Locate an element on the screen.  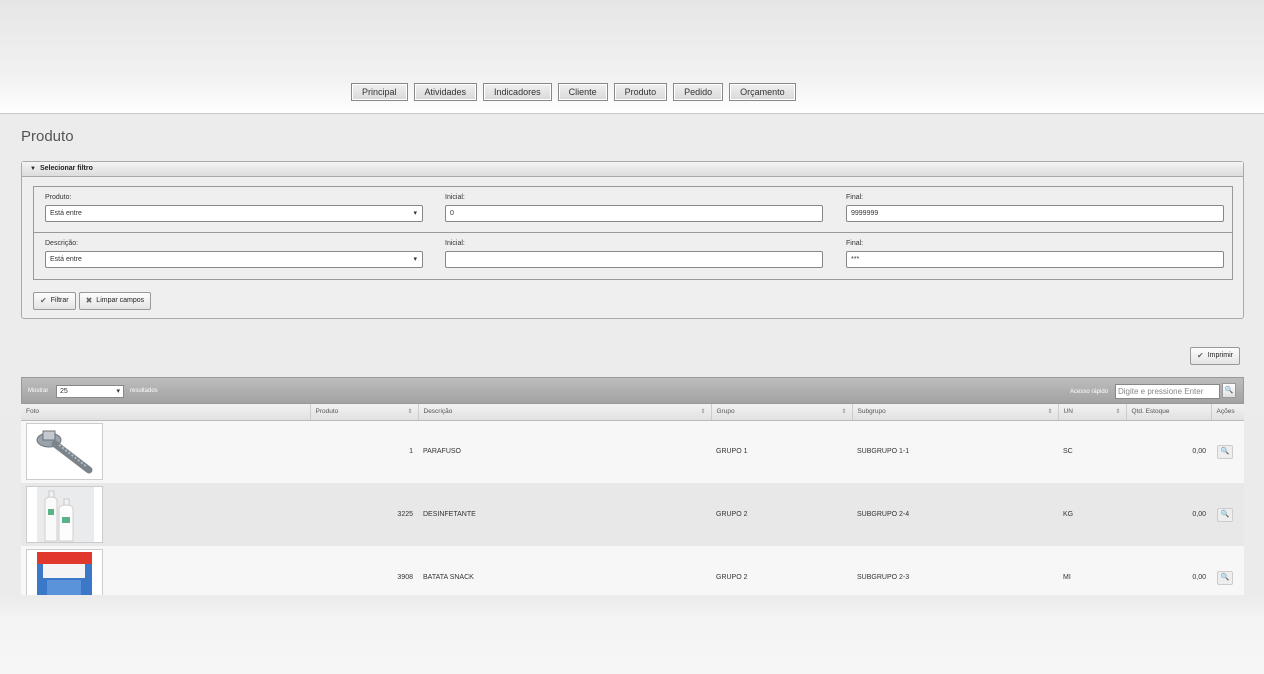
menu-produto: Produto is located at coordinates (640, 92).